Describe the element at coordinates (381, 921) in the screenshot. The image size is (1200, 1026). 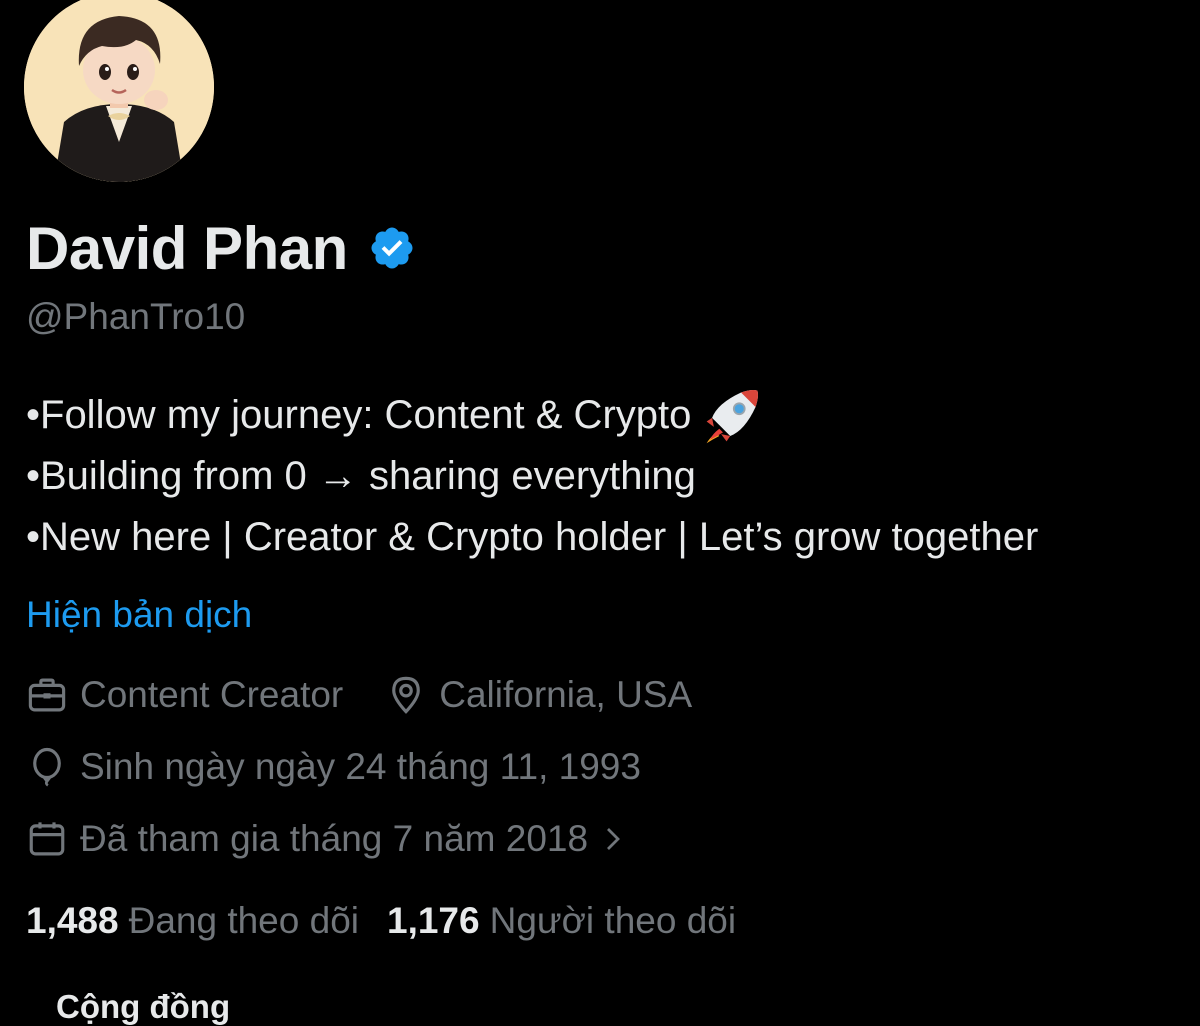
I see `follow-stats: 1,488 Đang theo dõi 1,176 Người theo dõi` at that location.